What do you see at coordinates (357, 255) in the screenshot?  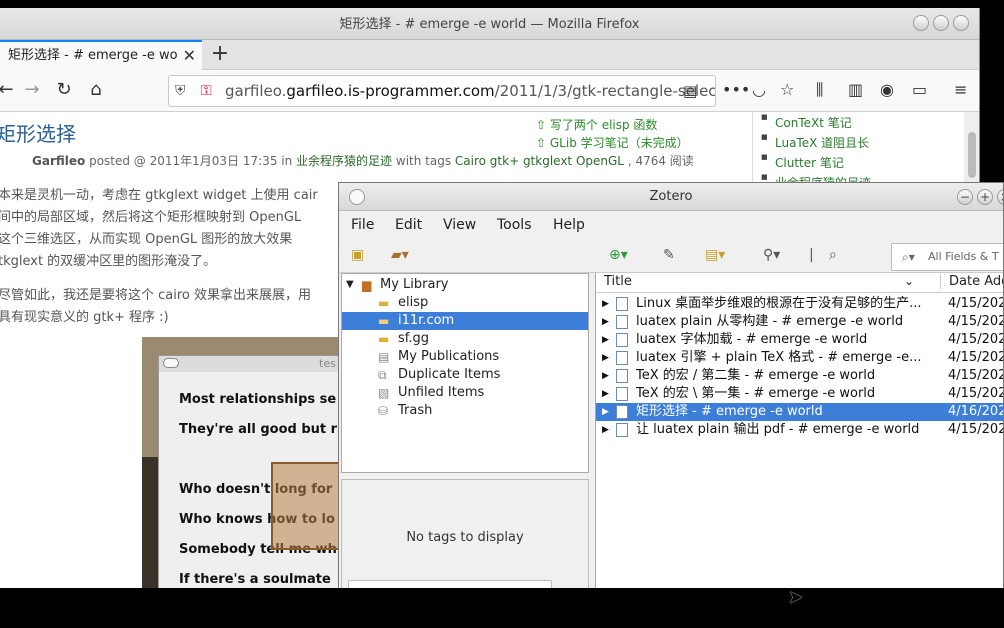 I see `new-collection-icon: ▣` at bounding box center [357, 255].